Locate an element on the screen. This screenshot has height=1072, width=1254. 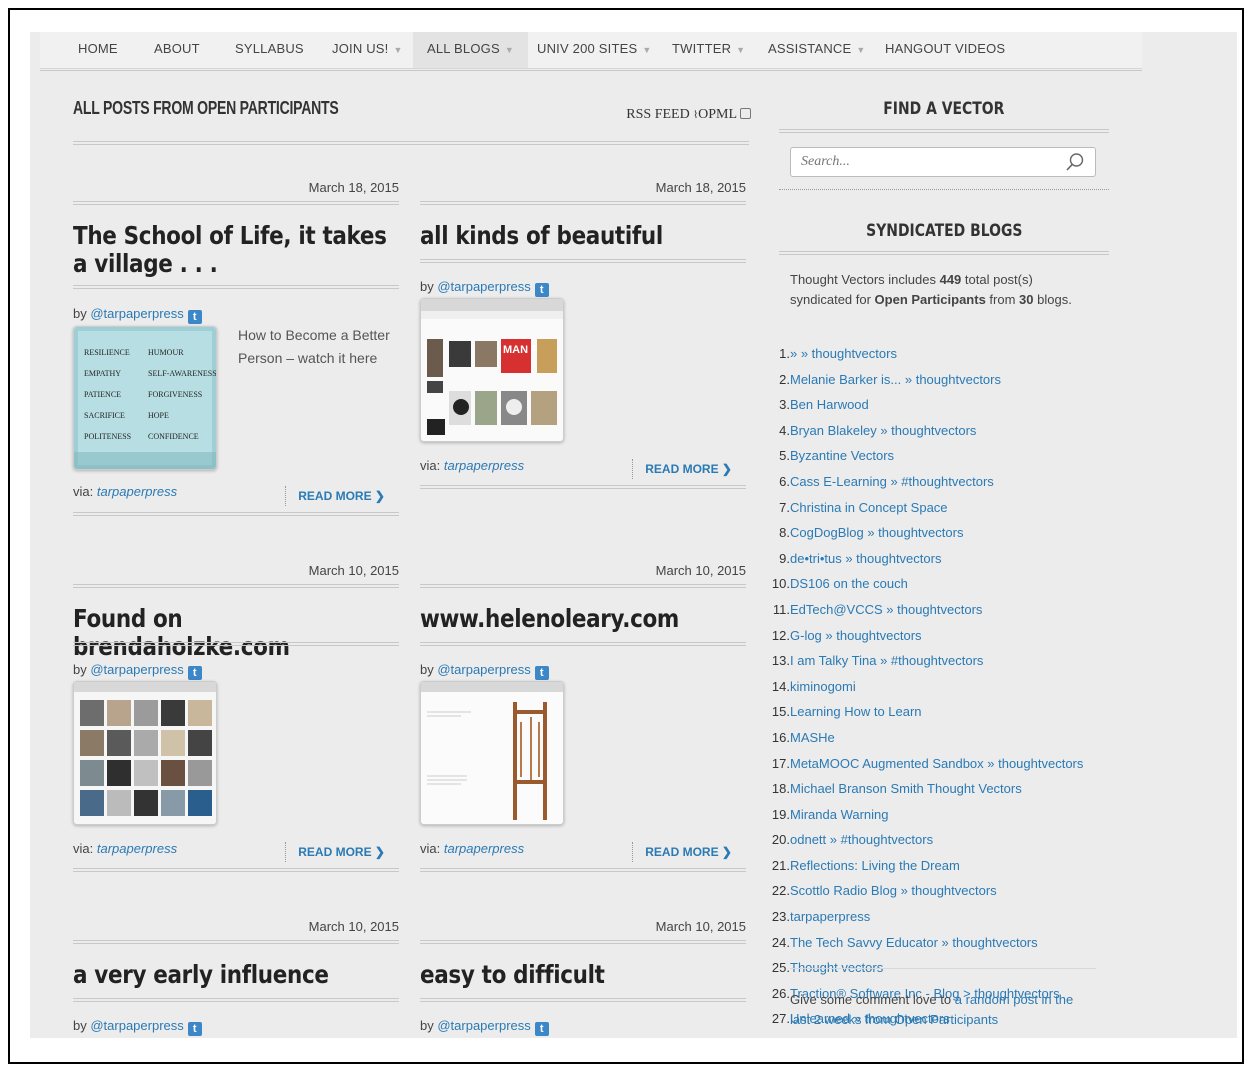
rss-feed-link: RSS FEED is located at coordinates (657, 114).